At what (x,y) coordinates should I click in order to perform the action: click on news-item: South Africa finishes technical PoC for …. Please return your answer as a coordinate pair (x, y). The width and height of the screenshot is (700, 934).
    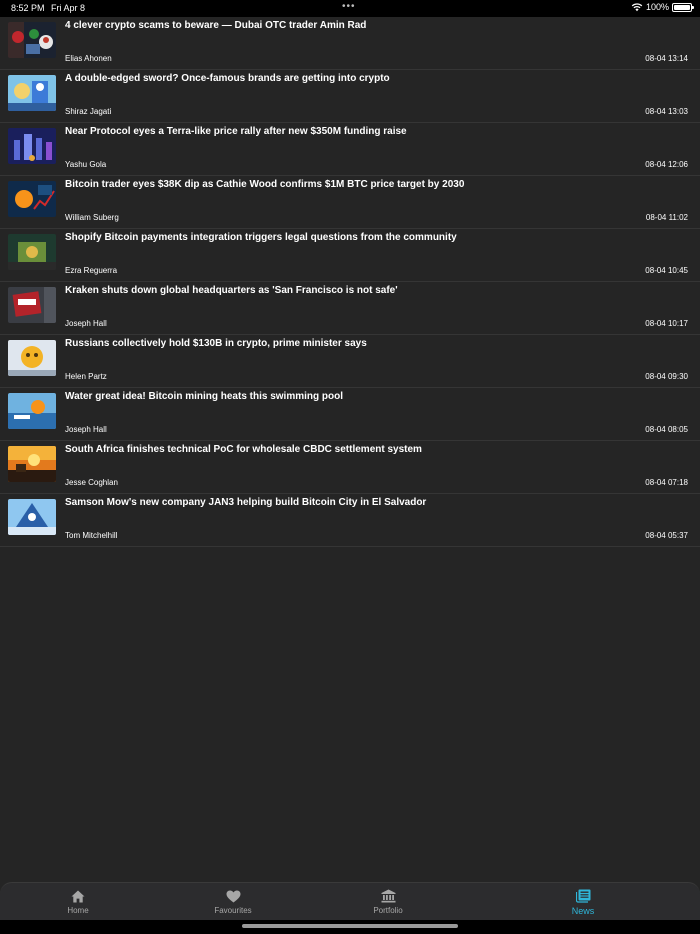
    Looking at the image, I should click on (350, 467).